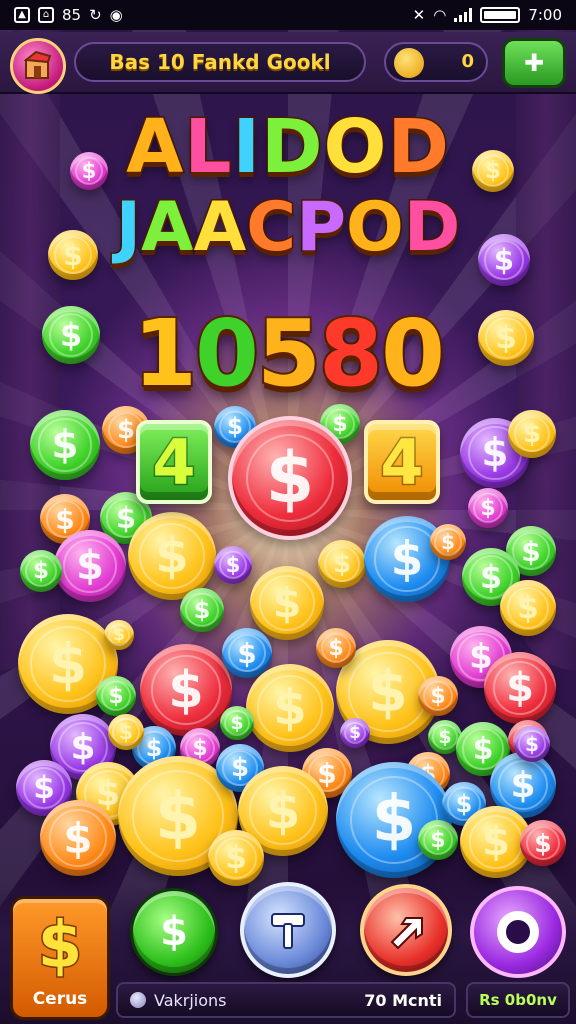  What do you see at coordinates (518, 1000) in the screenshot?
I see `bonus-label: Rs 0b0nv` at bounding box center [518, 1000].